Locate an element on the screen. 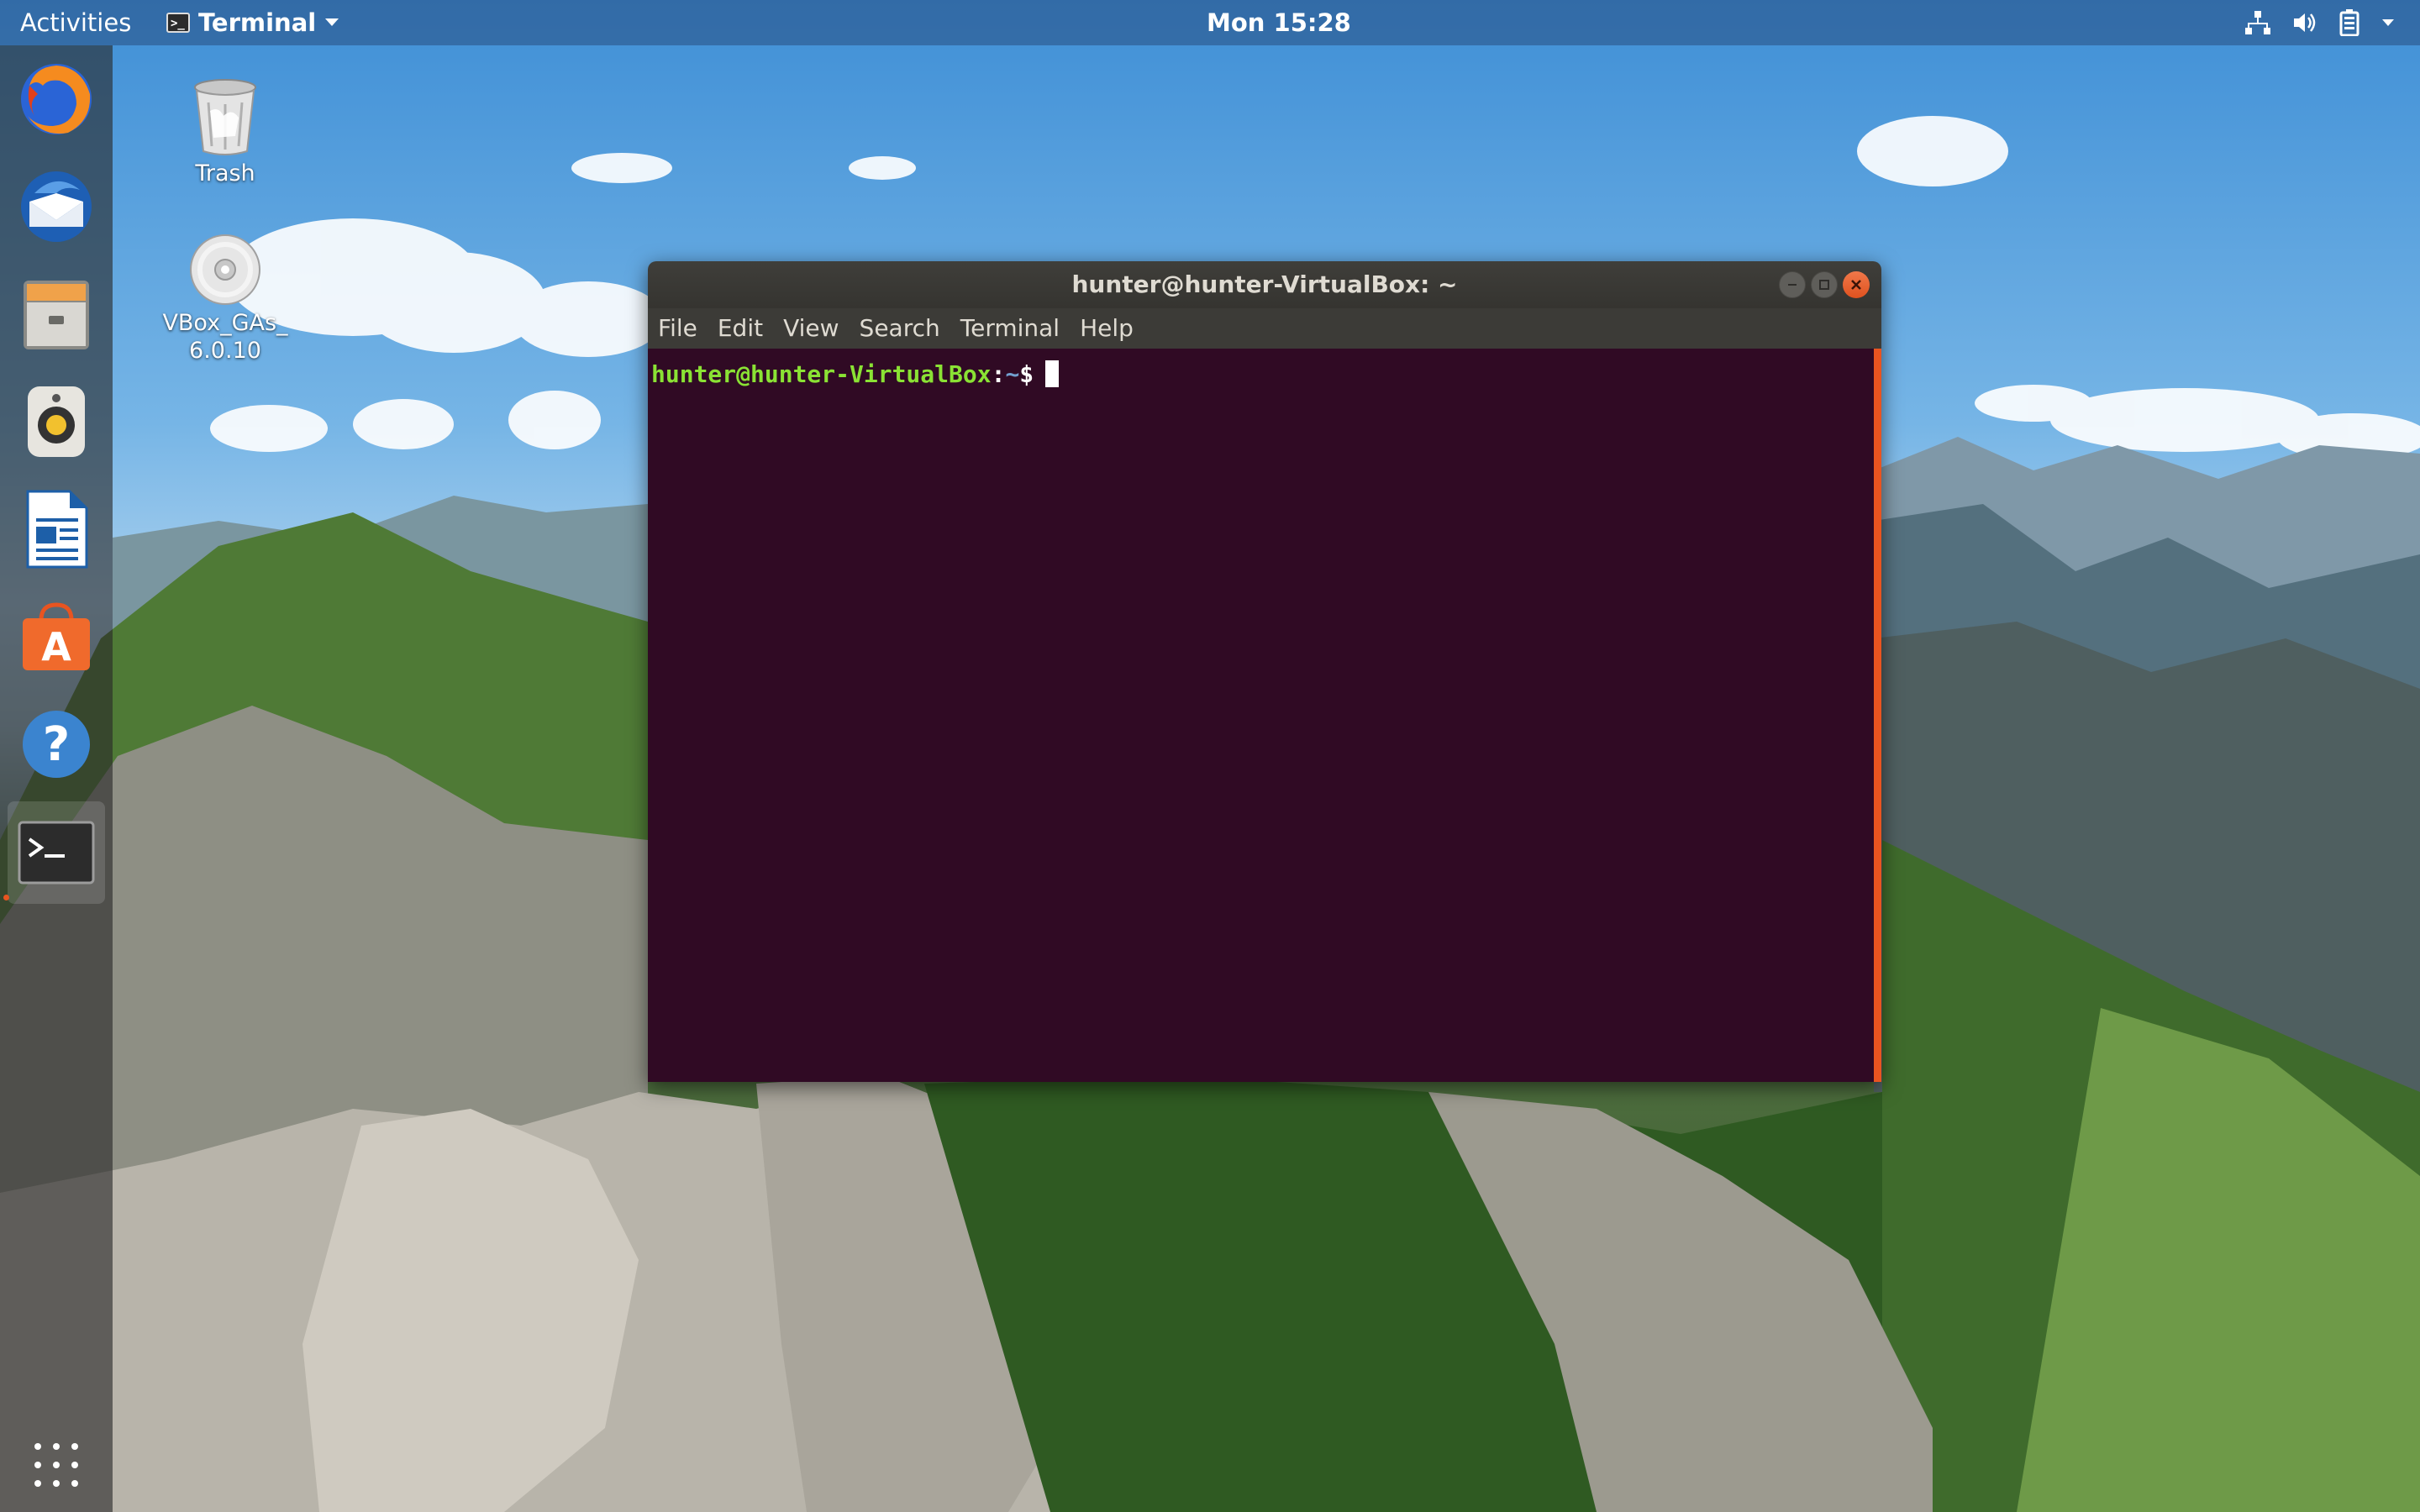 The image size is (2420, 1512). maximize-button is located at coordinates (1824, 284).